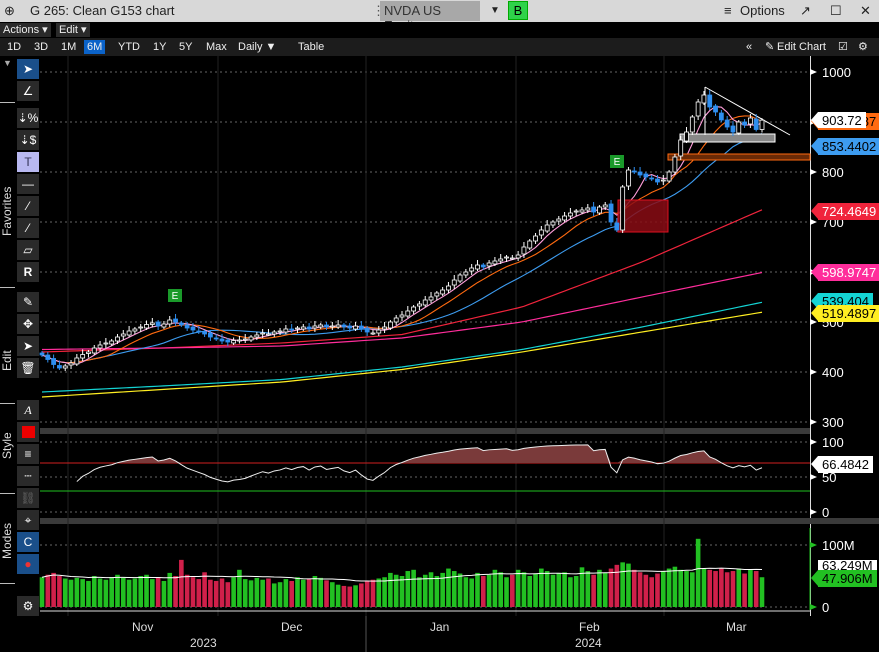 The height and width of the screenshot is (652, 879). What do you see at coordinates (842, 120) in the screenshot?
I see `last-price-value: 903.72` at bounding box center [842, 120].